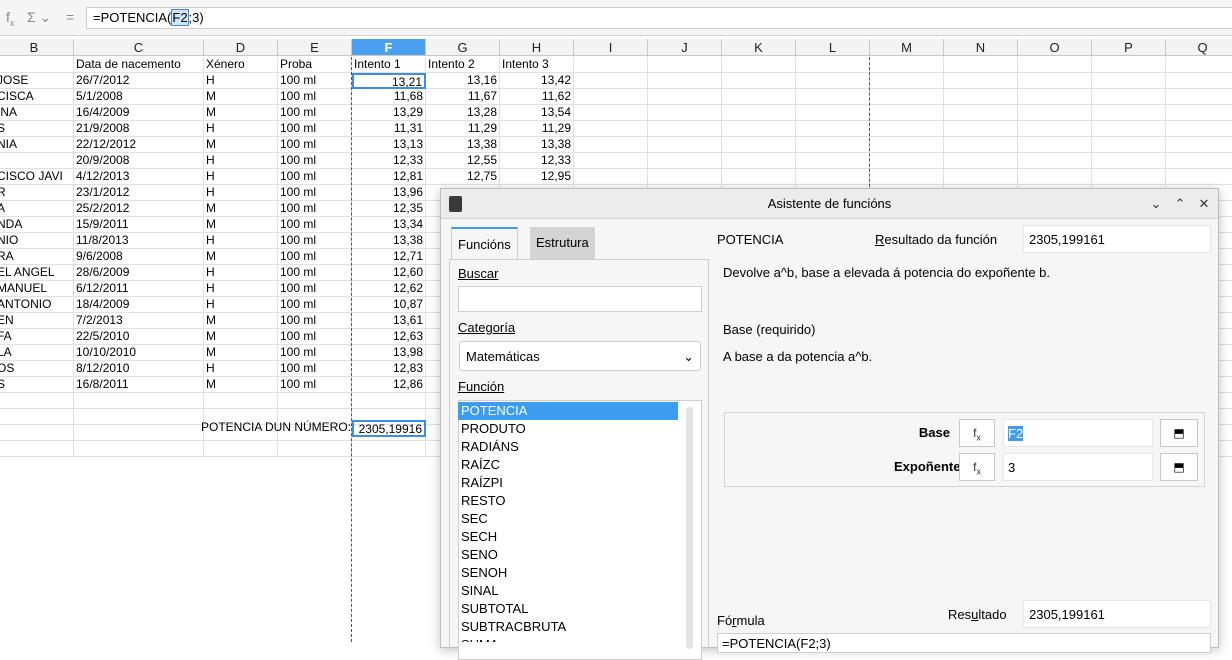 This screenshot has height=660, width=1232. What do you see at coordinates (568, 591) in the screenshot?
I see `function-list-item: SINAL` at bounding box center [568, 591].